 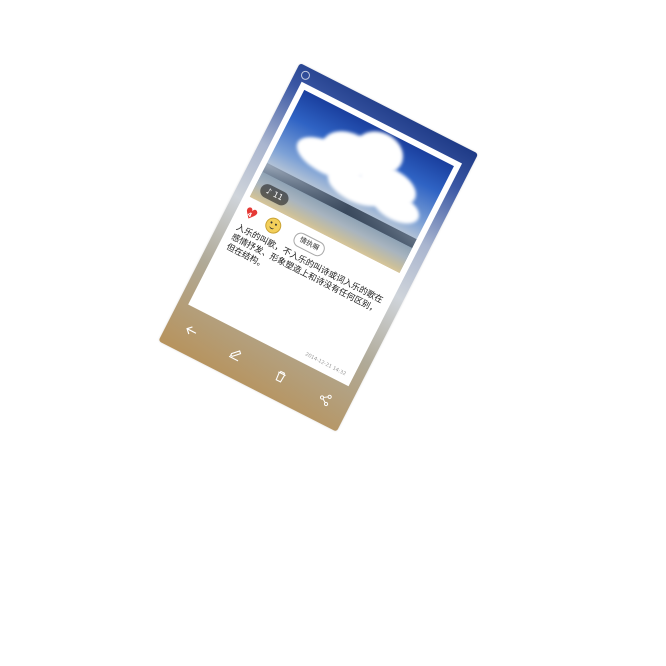 I want to click on pencil-icon, so click(x=235, y=356).